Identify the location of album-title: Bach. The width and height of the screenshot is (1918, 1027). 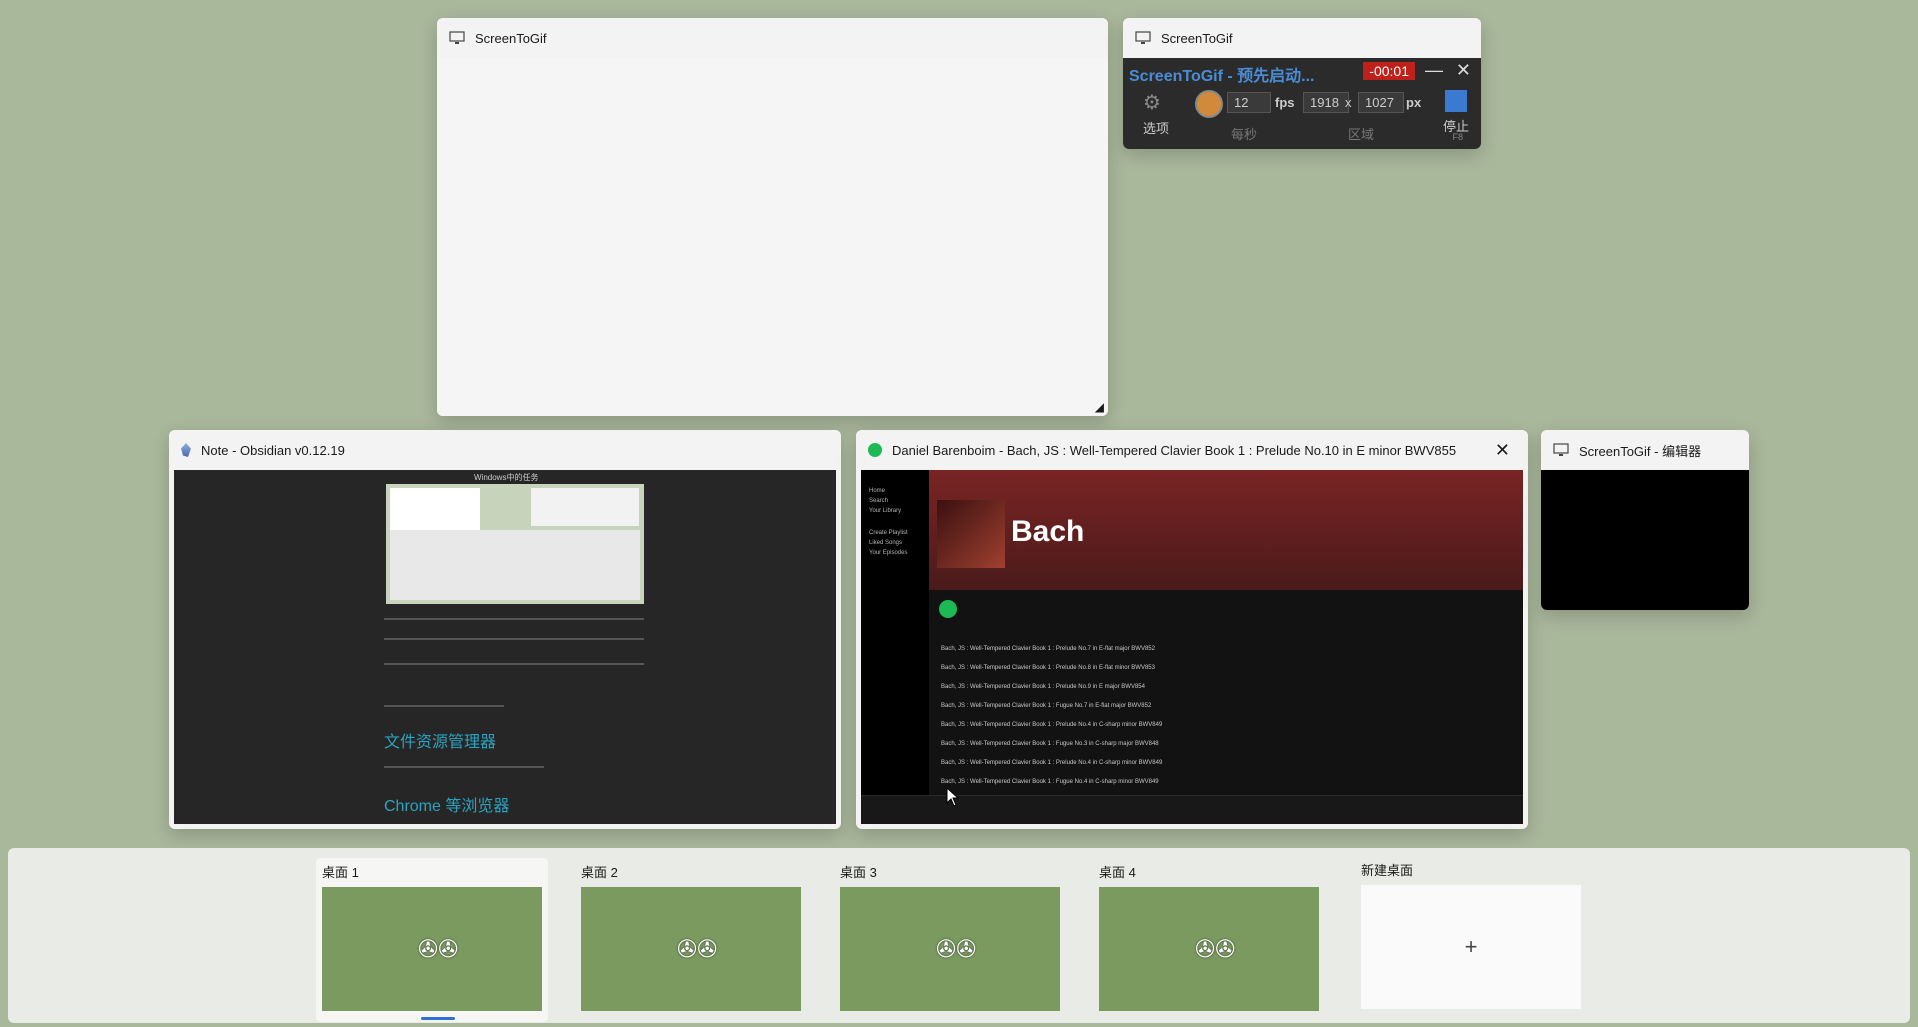
(1048, 531).